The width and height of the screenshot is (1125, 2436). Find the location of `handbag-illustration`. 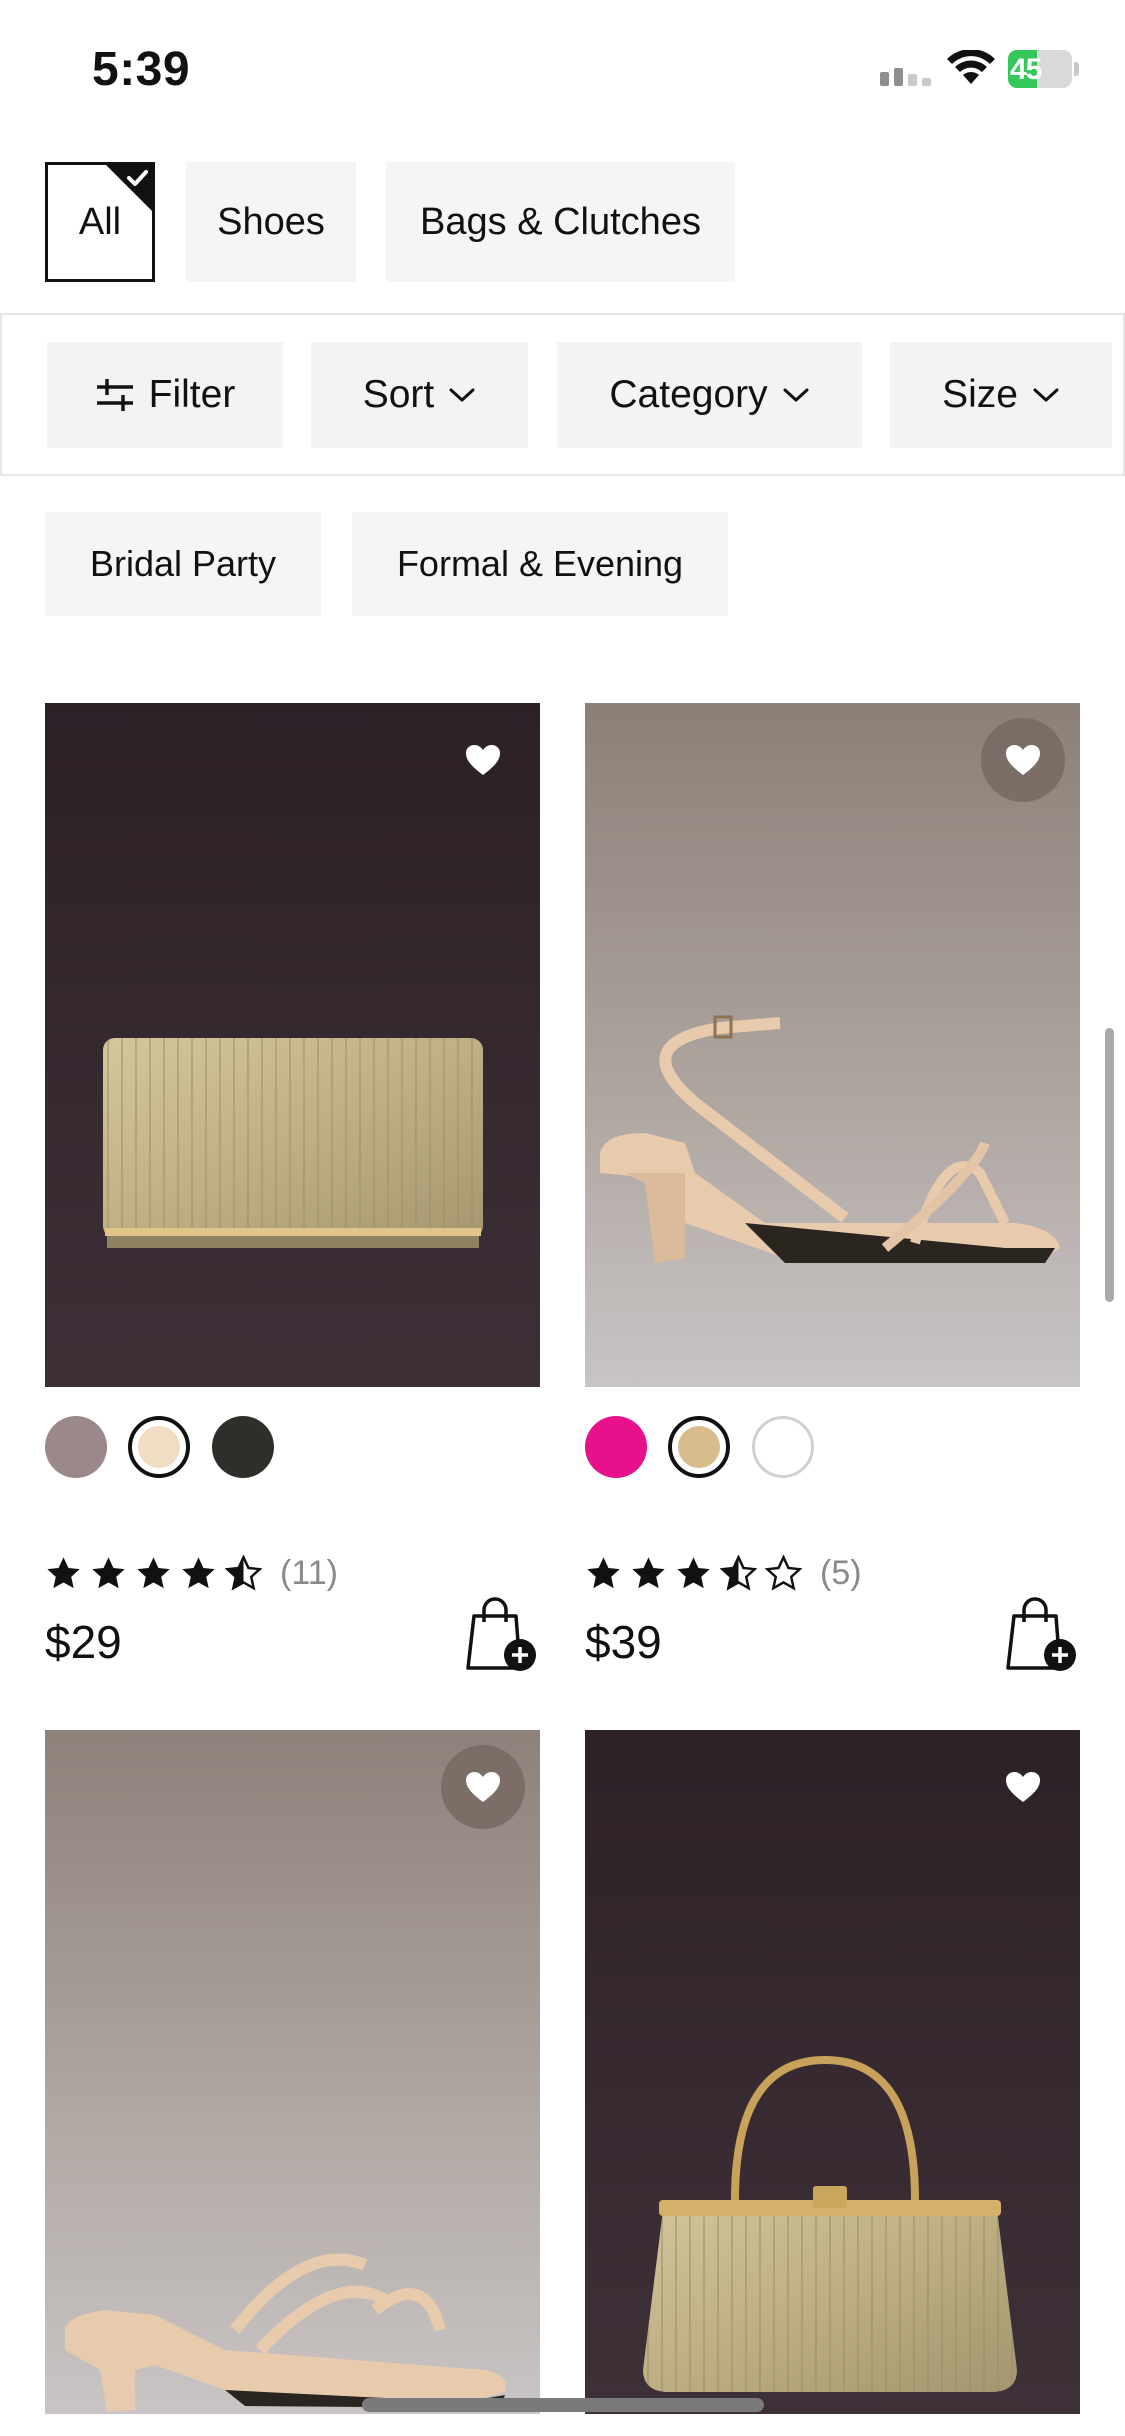

handbag-illustration is located at coordinates (832, 2072).